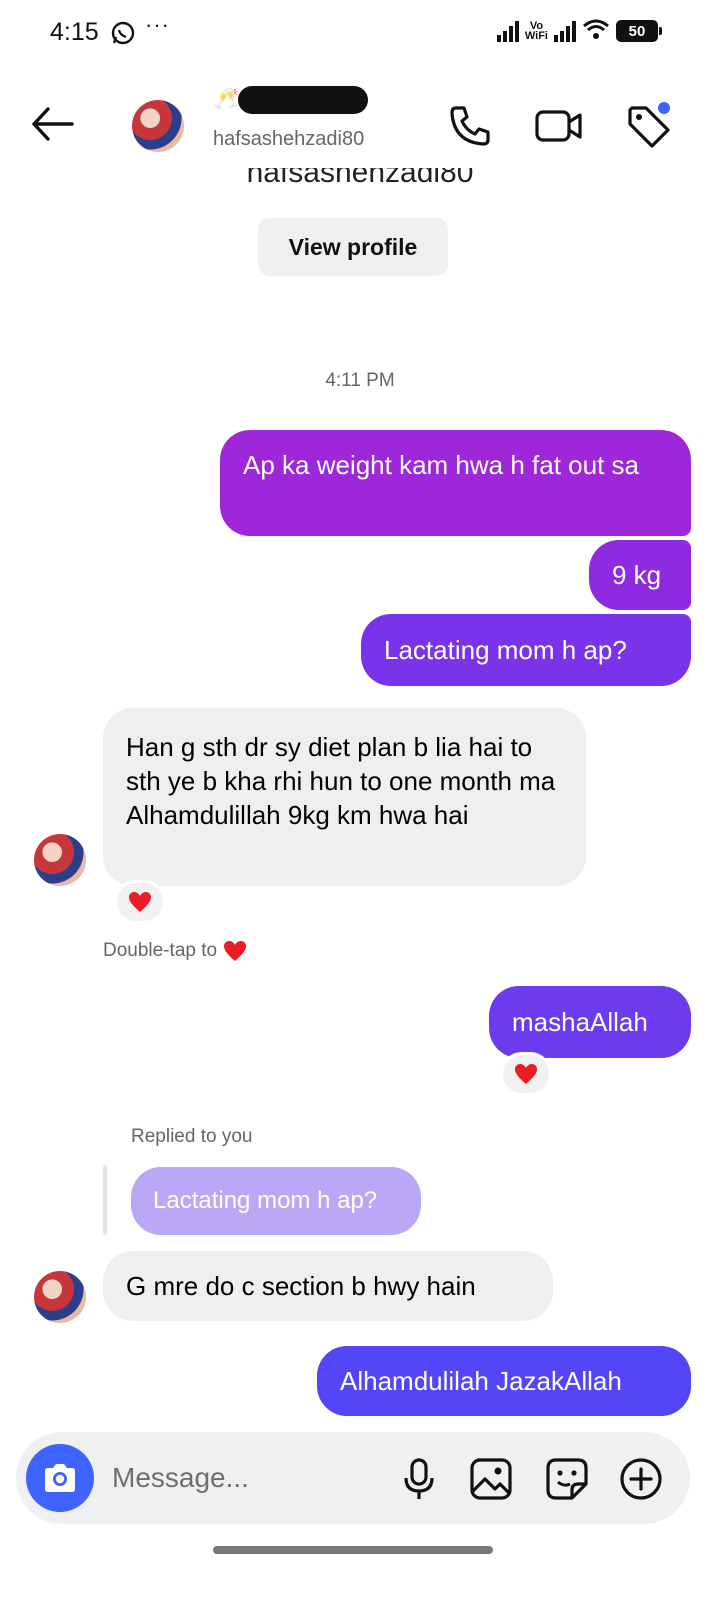 The height and width of the screenshot is (1600, 720). Describe the element at coordinates (579, 31) in the screenshot. I see `status-icons: Vo WiFi 50` at that location.